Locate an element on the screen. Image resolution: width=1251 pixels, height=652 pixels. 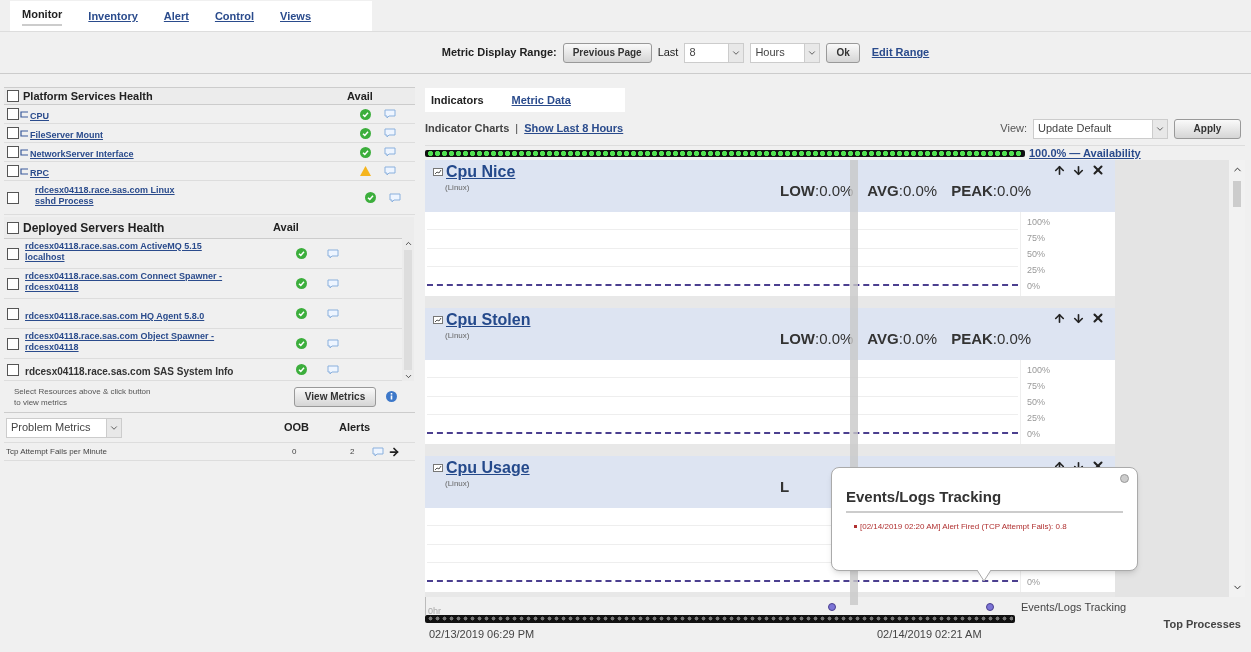
show-last-link: Show Last 8 Hours is located at coordinates (574, 128).